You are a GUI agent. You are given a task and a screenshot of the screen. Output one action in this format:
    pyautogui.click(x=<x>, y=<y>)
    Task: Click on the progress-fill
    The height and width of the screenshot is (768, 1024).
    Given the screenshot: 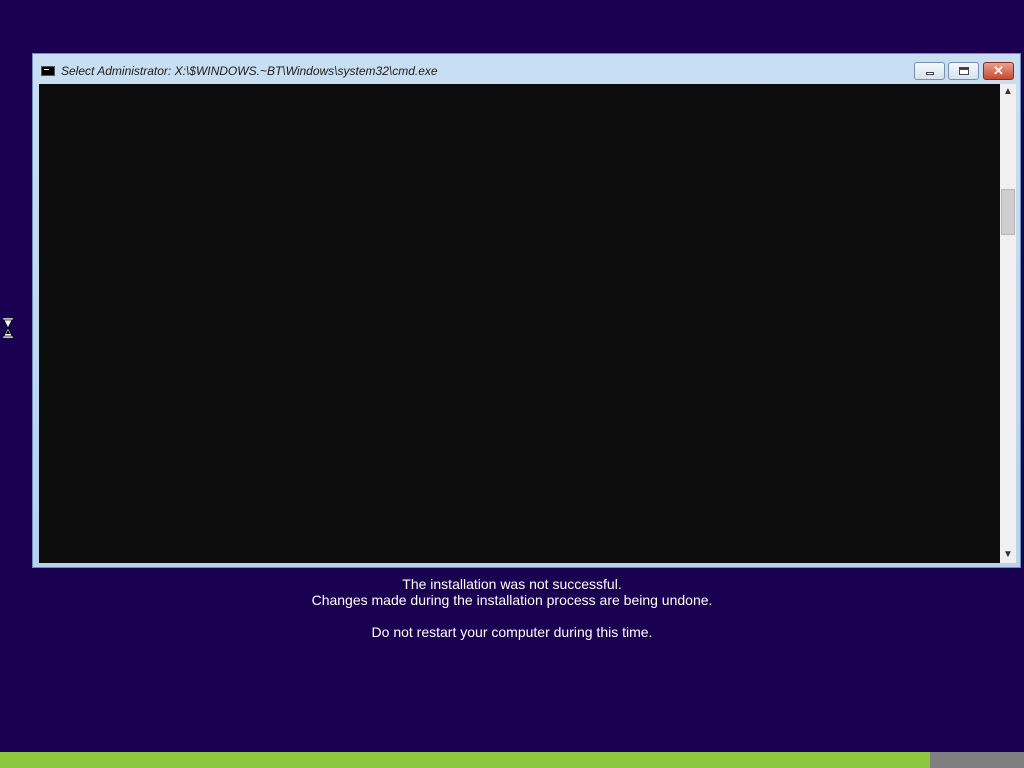 What is the action you would take?
    pyautogui.click(x=465, y=760)
    